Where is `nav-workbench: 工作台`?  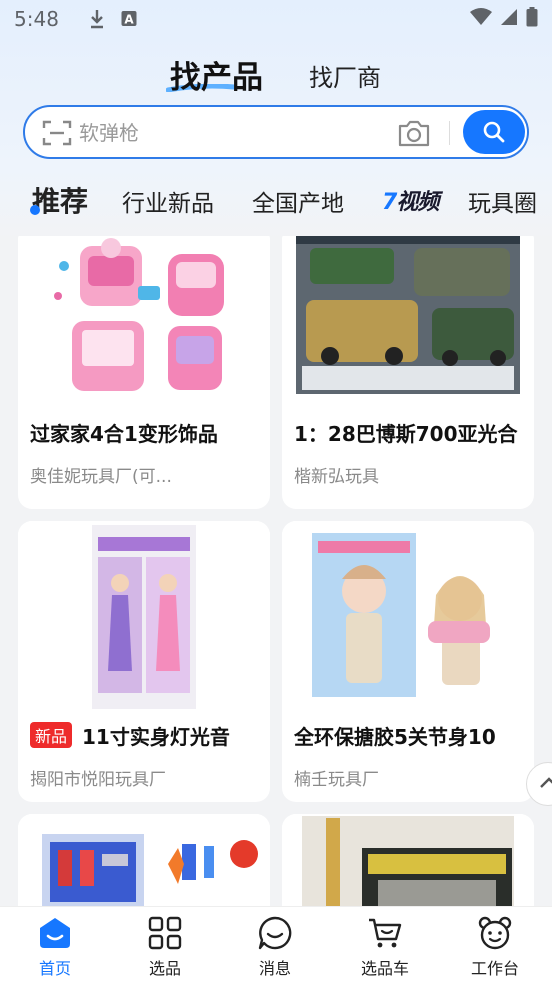
nav-workbench: 工作台 is located at coordinates (495, 947).